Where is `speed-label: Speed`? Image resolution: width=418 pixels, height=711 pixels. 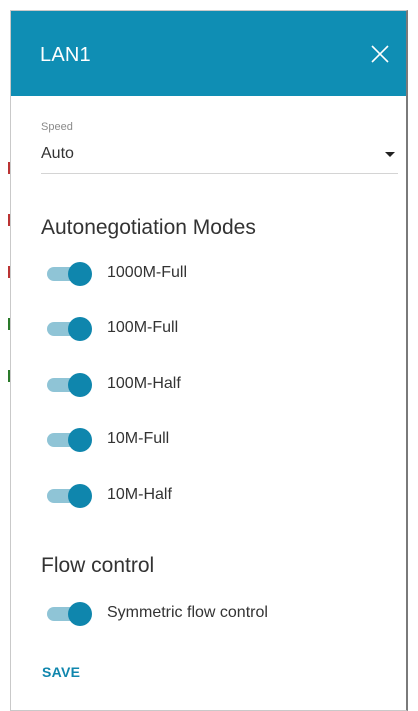
speed-label: Speed is located at coordinates (57, 127).